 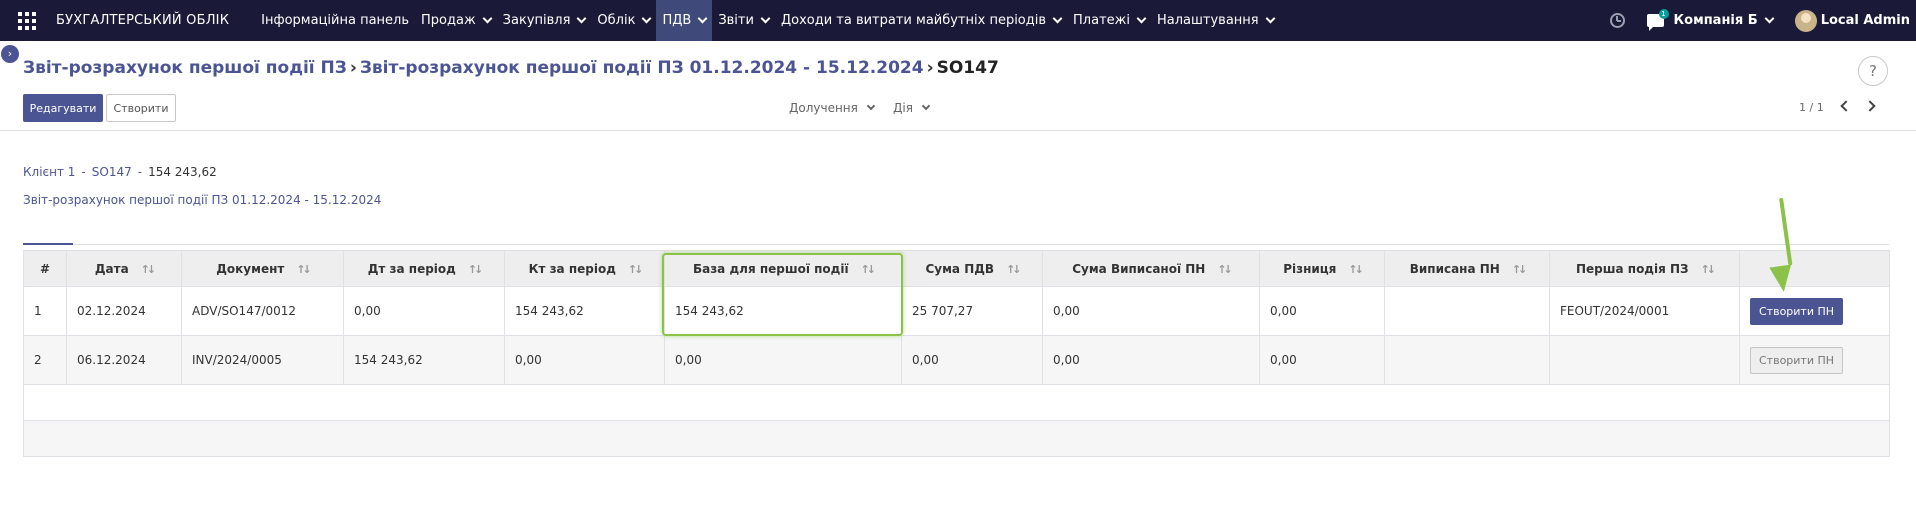 What do you see at coordinates (623, 20) in the screenshot?
I see `menu-item-accounting: Облік` at bounding box center [623, 20].